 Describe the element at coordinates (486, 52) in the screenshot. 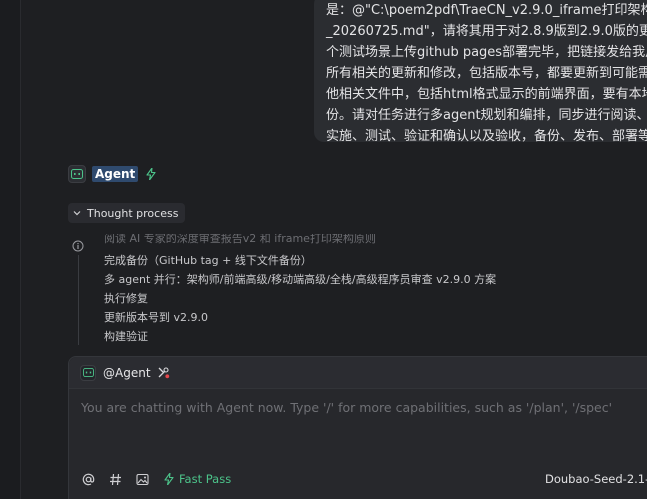

I see `user-message-line: 个测试场景上传github pages部署完毕，把链接发给我用于验` at that location.